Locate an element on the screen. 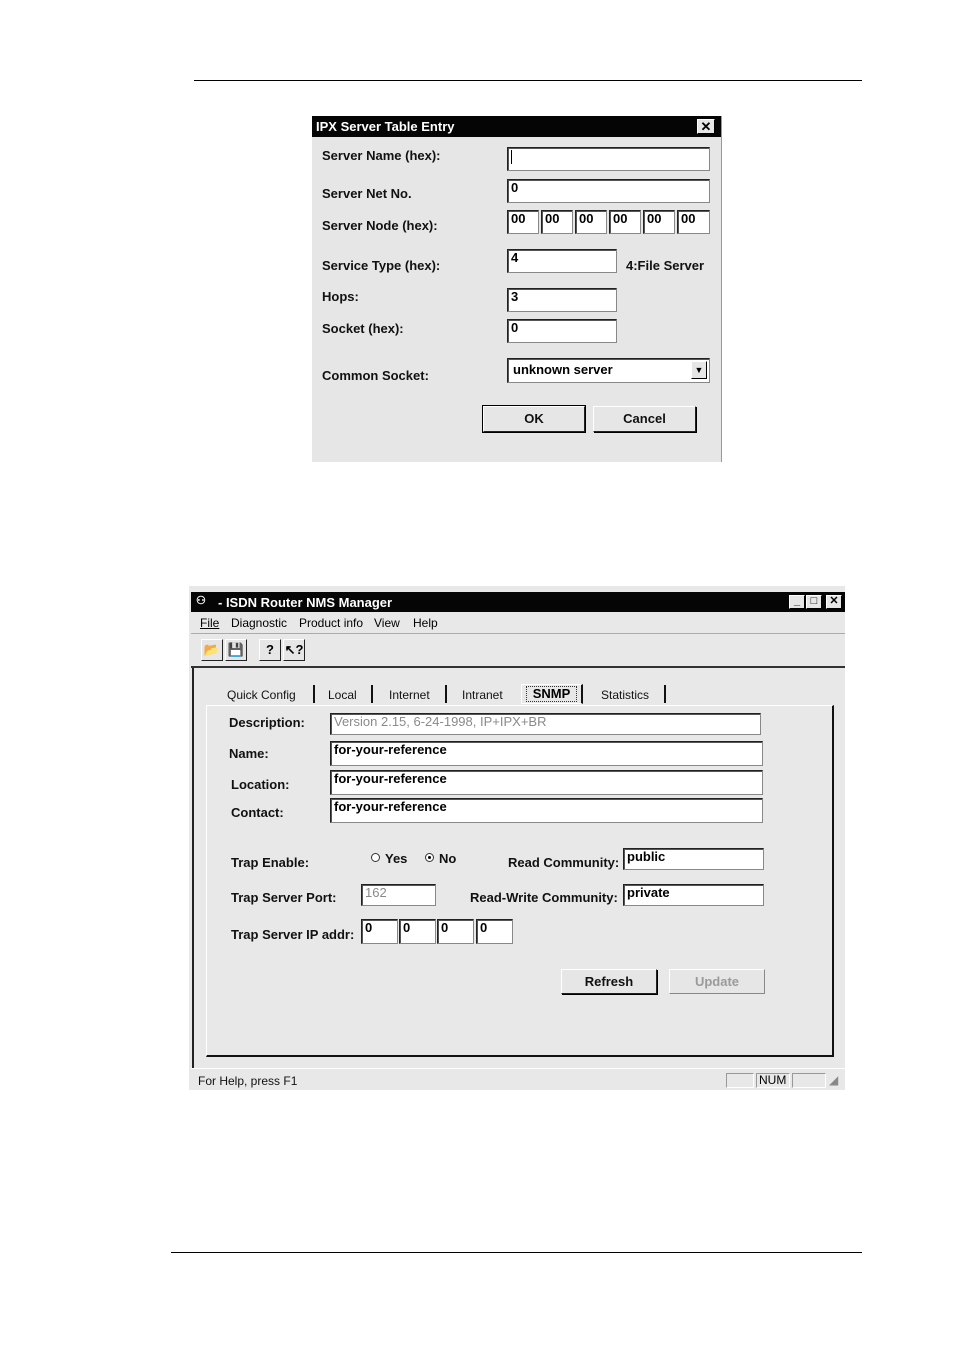 The image size is (954, 1351). service-type-description: 4:File Server is located at coordinates (665, 265).